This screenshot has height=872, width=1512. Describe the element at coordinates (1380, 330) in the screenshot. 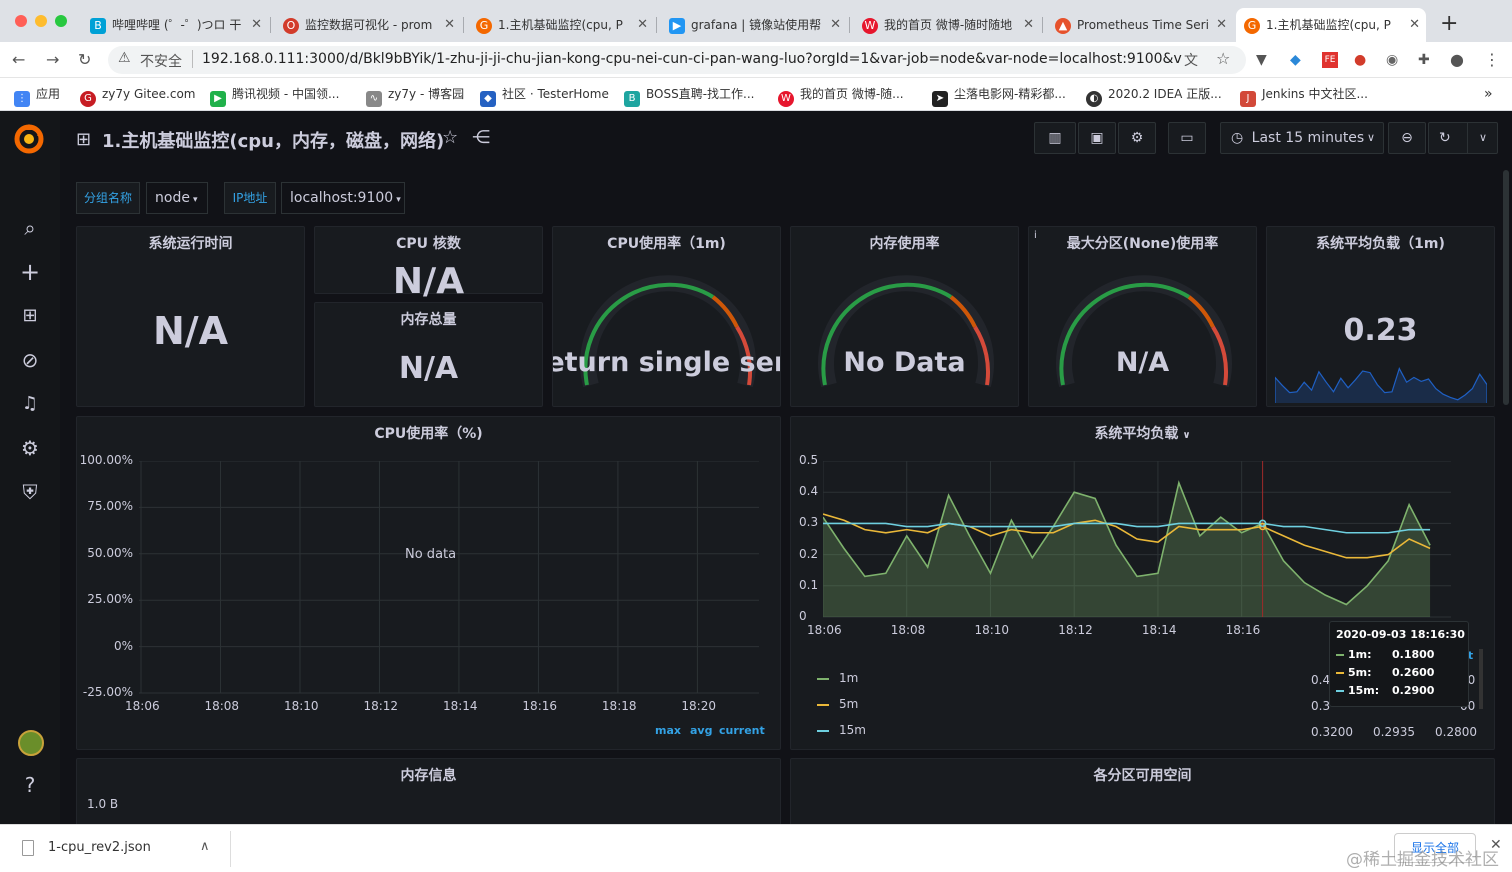

I see `stat-value: 0.23` at that location.